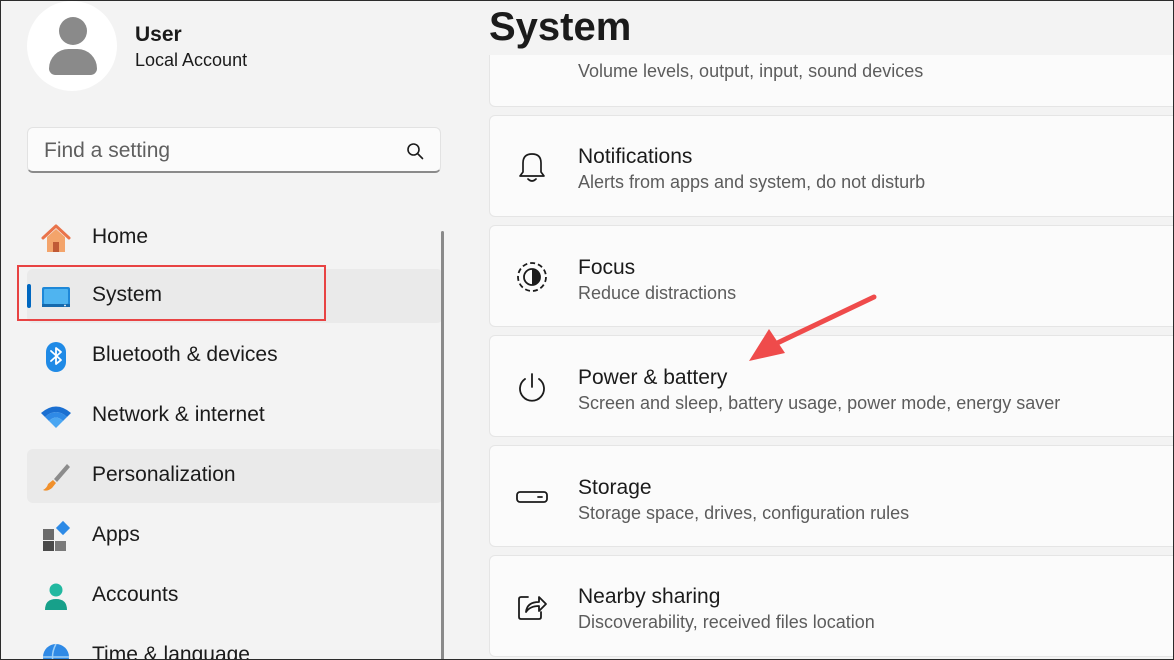  Describe the element at coordinates (532, 608) in the screenshot. I see `share-icon` at that location.